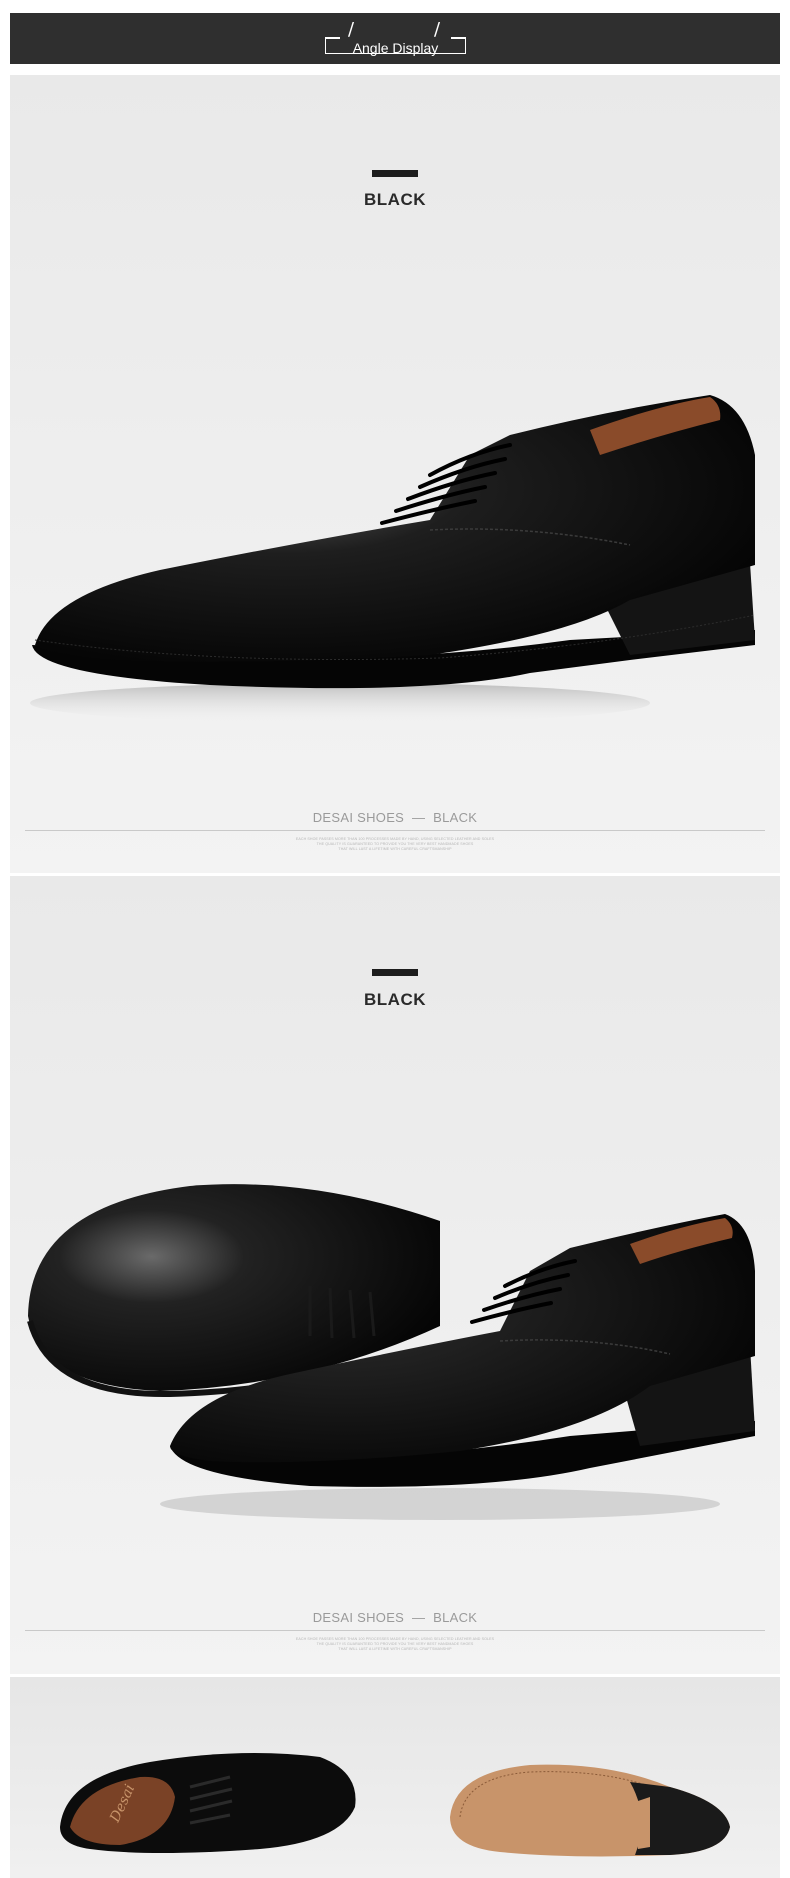  What do you see at coordinates (340, 703) in the screenshot?
I see `shoe-shadow` at bounding box center [340, 703].